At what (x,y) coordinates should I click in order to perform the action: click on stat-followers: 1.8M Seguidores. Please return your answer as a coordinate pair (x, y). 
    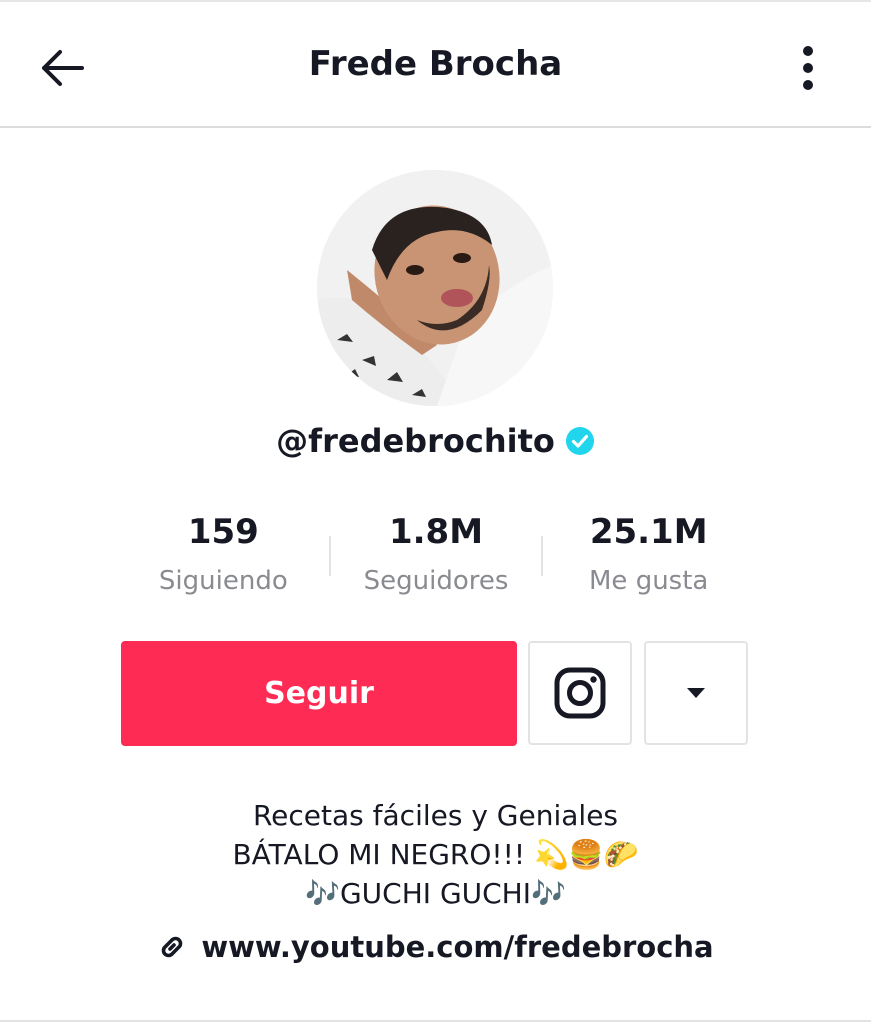
    Looking at the image, I should click on (436, 560).